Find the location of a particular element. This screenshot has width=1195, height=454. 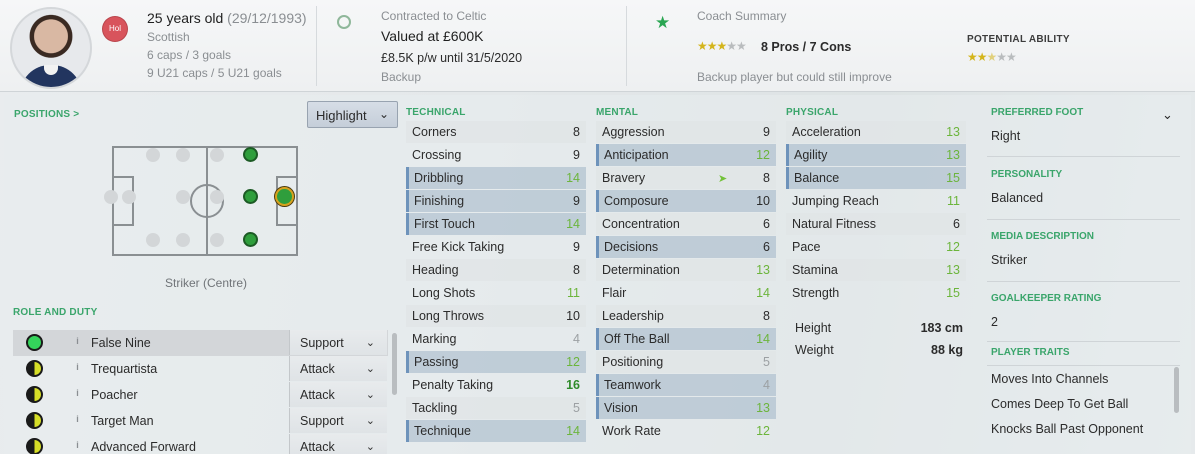

attribute-row: Aggression 9 is located at coordinates (686, 132).